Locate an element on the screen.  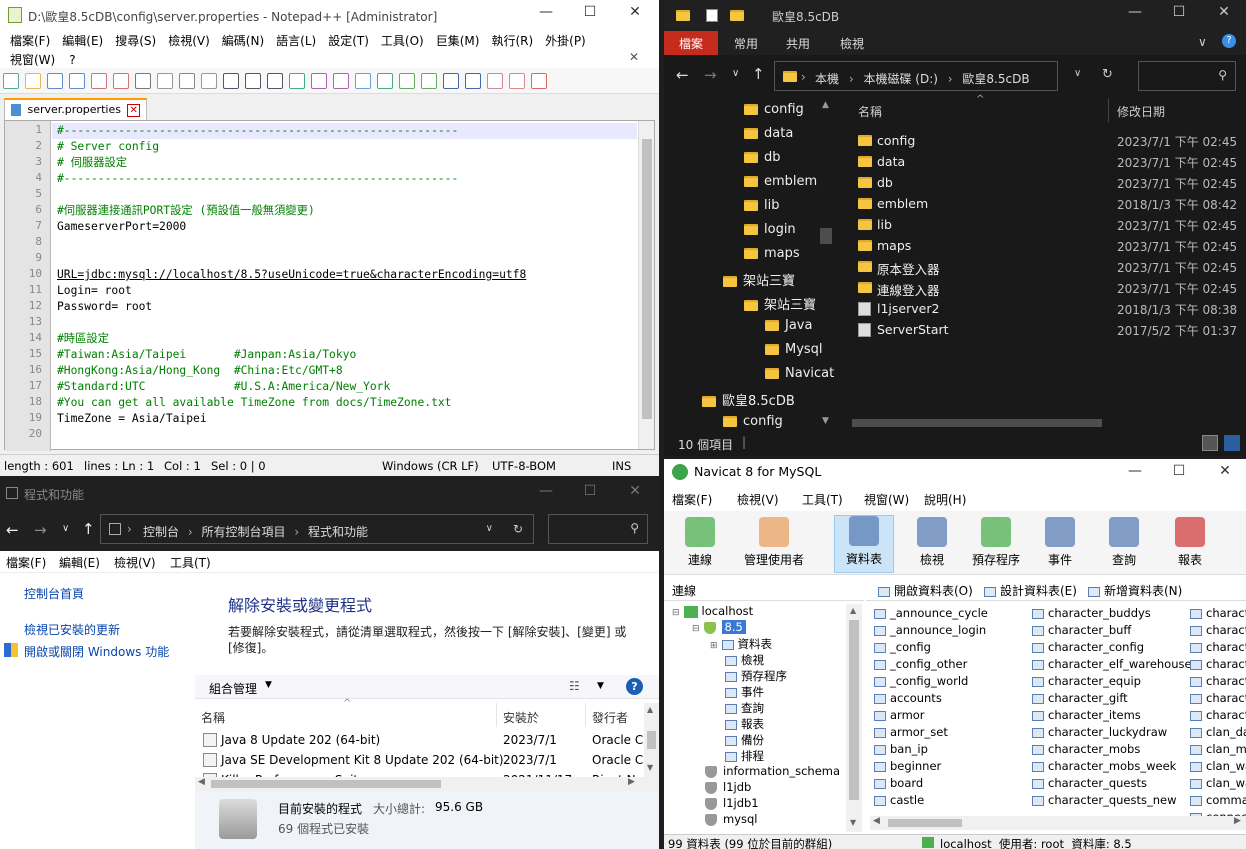
nav-item: Java is located at coordinates (788, 325).